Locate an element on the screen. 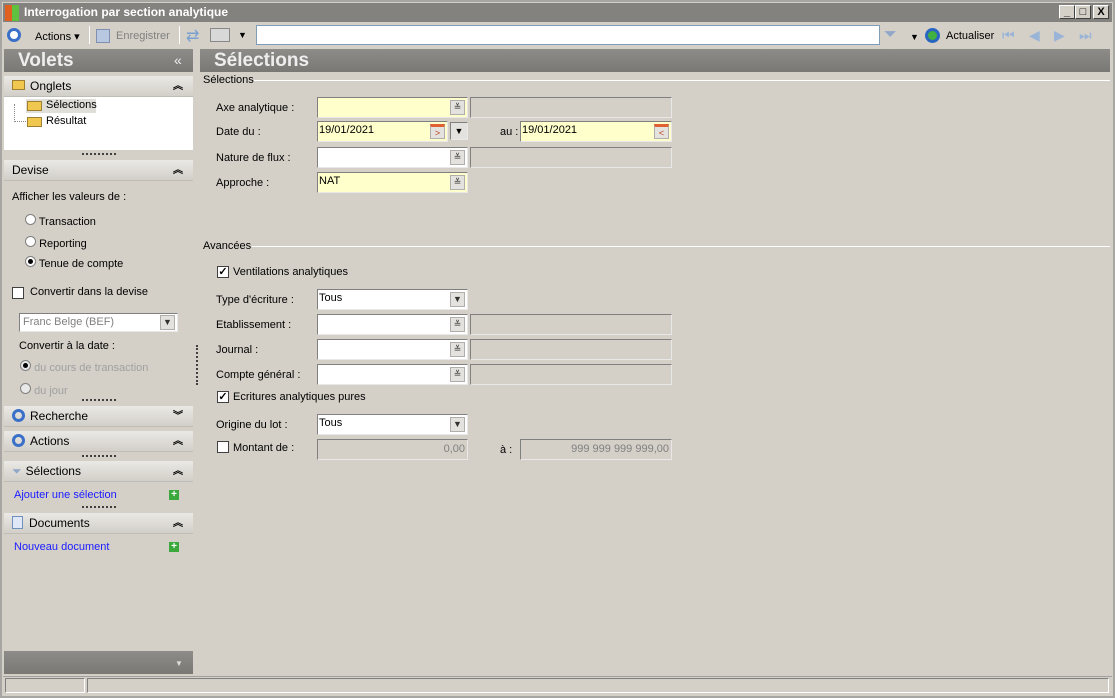 The image size is (1115, 698). previous-record-icon: ◀ is located at coordinates (1034, 35).